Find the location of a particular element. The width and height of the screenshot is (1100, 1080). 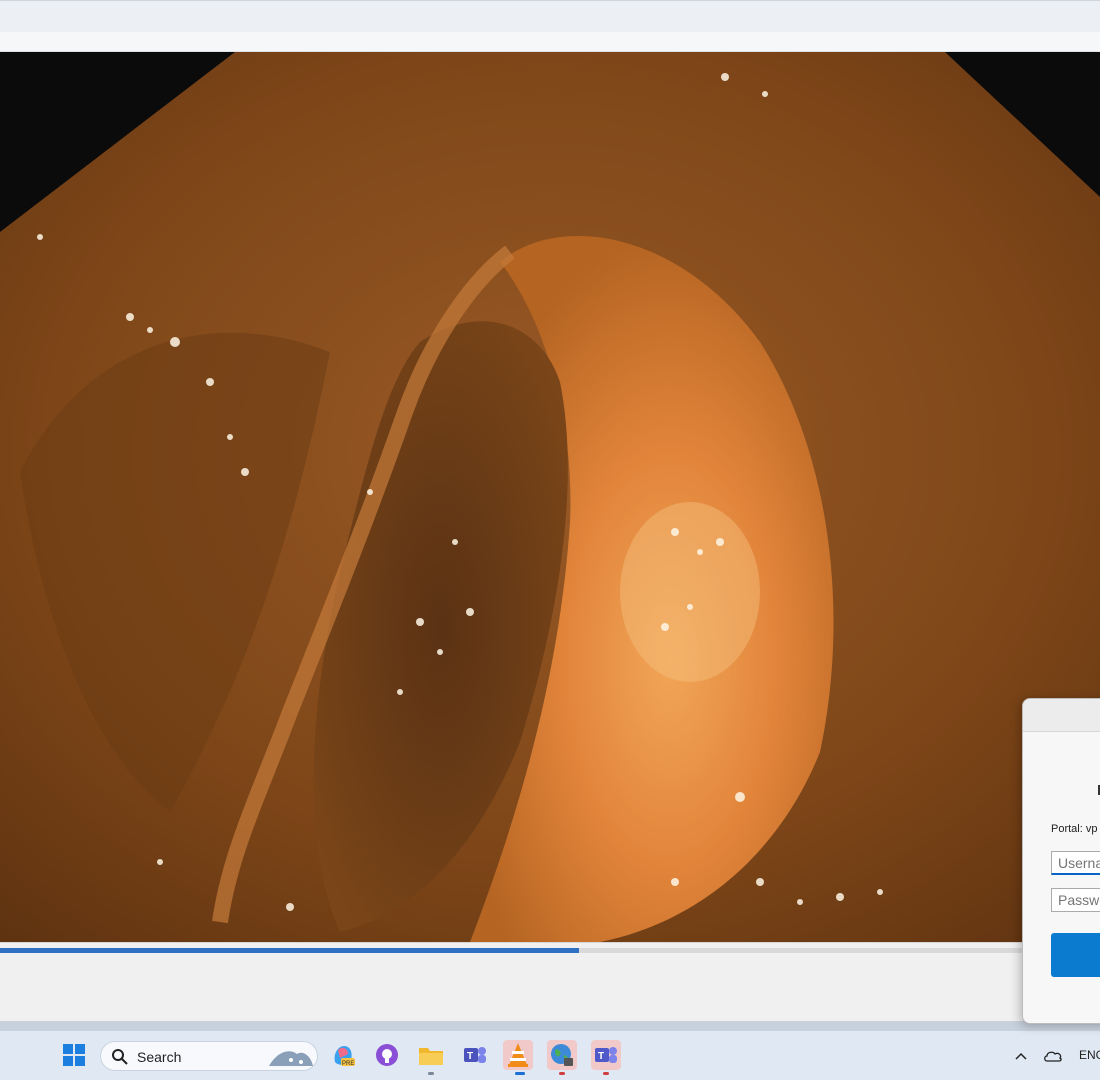

search-icon is located at coordinates (120, 1057).